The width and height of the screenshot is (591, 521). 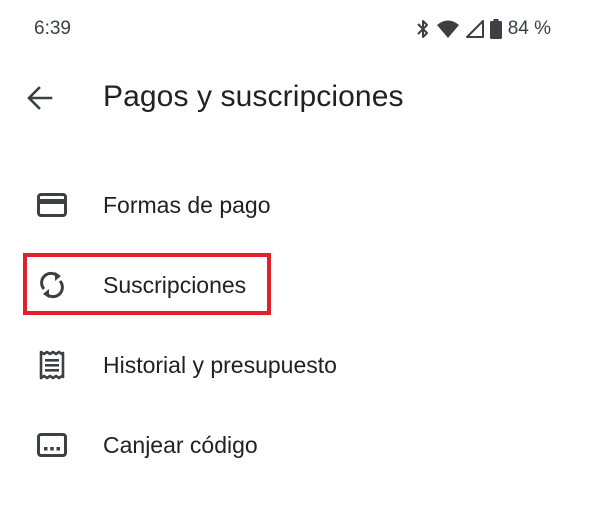 What do you see at coordinates (187, 204) in the screenshot?
I see `menu-item-label: Formas de pago` at bounding box center [187, 204].